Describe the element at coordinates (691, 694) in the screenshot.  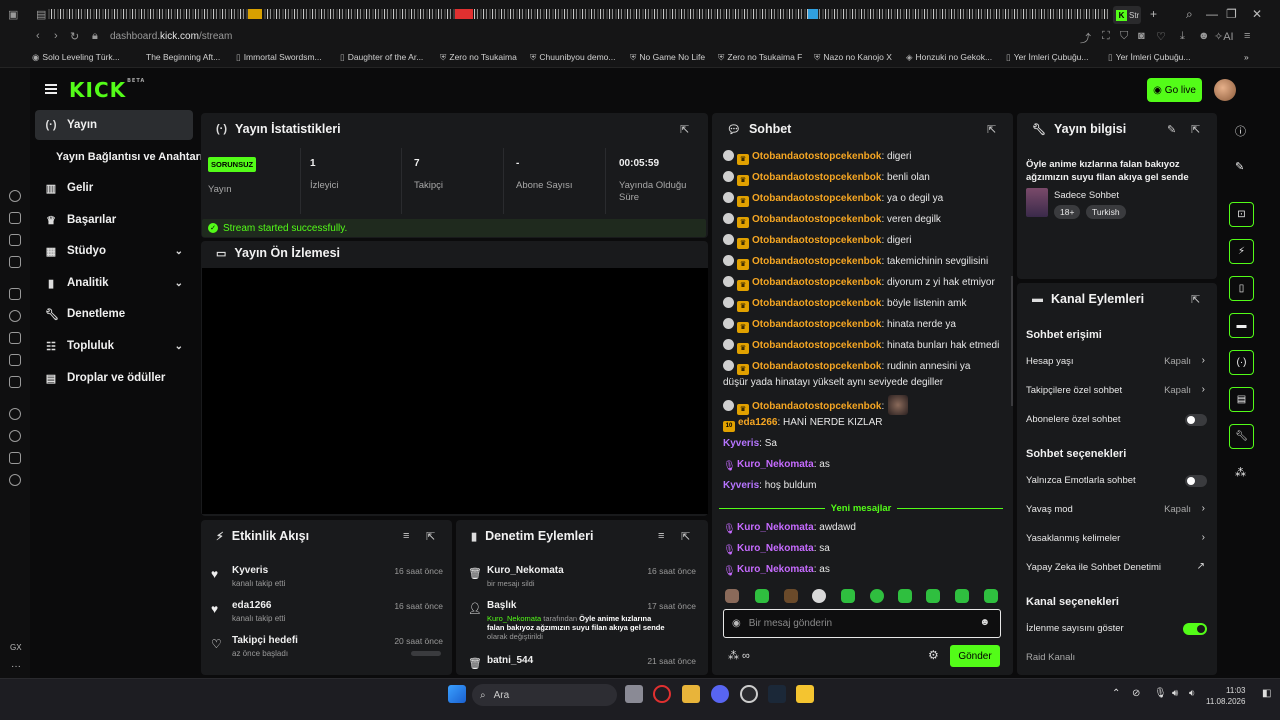
I see `folder-icon` at that location.